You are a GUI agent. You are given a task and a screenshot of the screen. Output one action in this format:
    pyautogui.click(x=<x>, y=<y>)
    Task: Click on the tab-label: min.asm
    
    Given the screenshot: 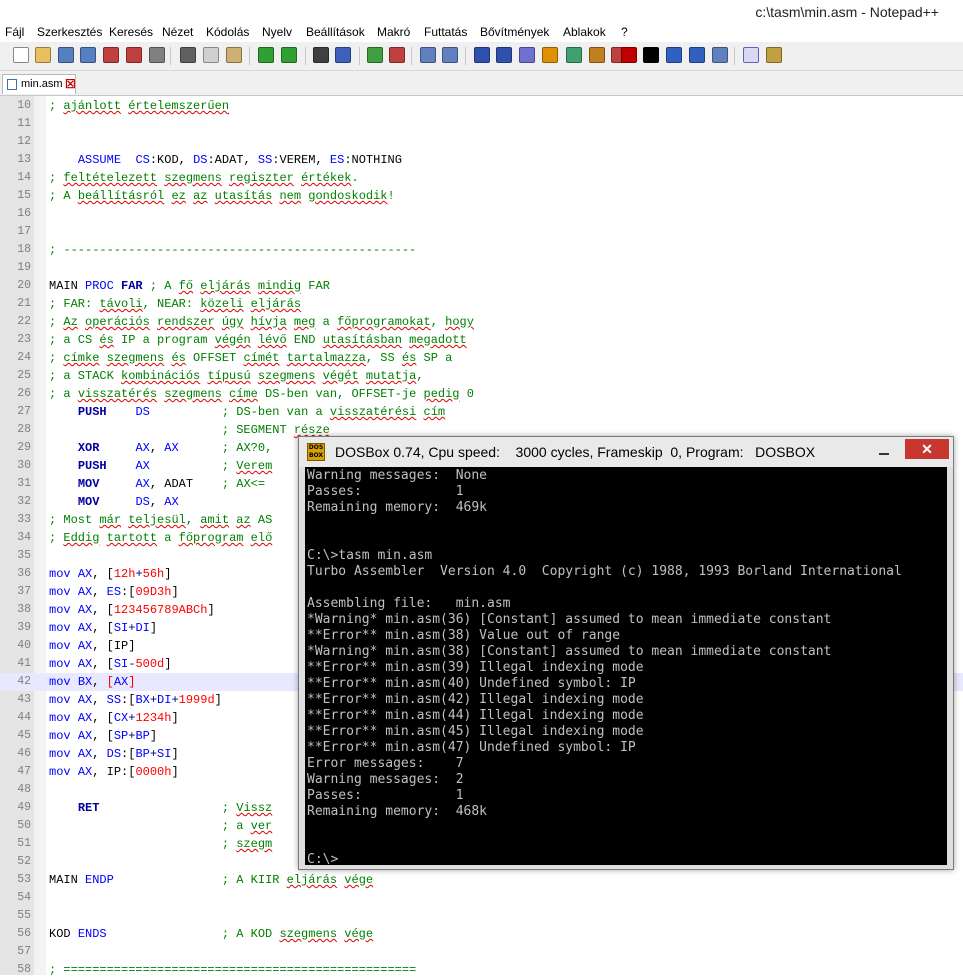 What is the action you would take?
    pyautogui.click(x=42, y=84)
    